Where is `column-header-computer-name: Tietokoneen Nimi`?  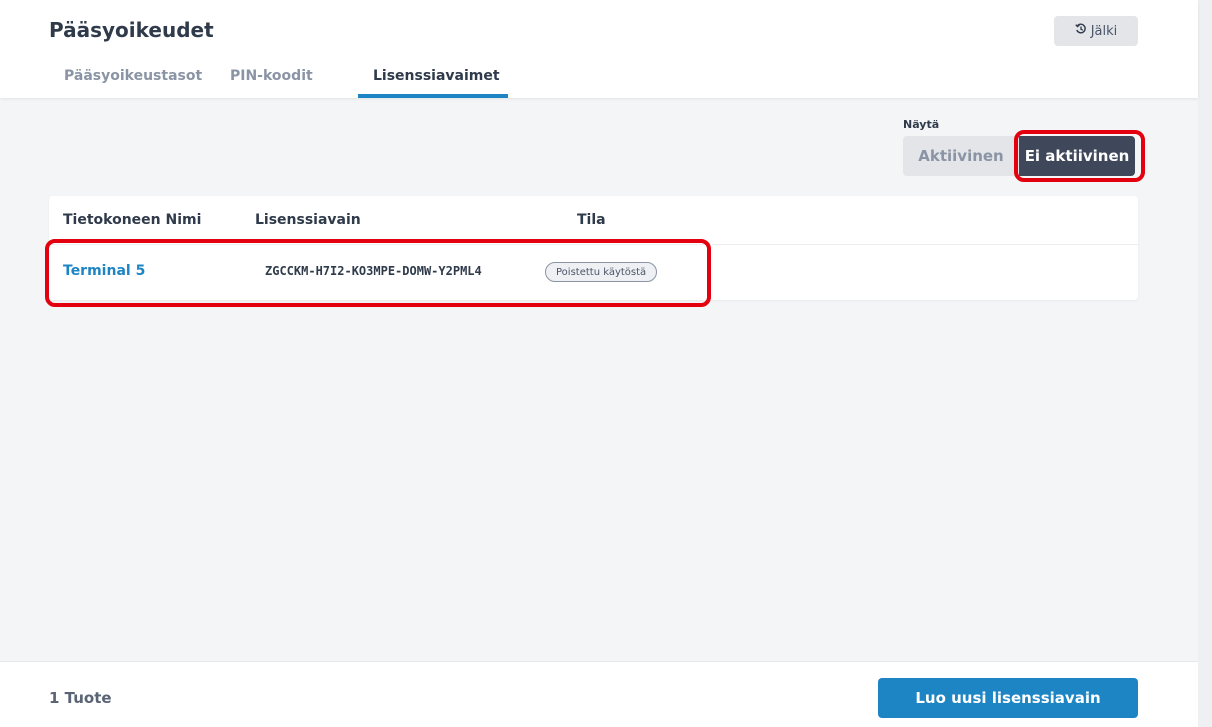 column-header-computer-name: Tietokoneen Nimi is located at coordinates (132, 220).